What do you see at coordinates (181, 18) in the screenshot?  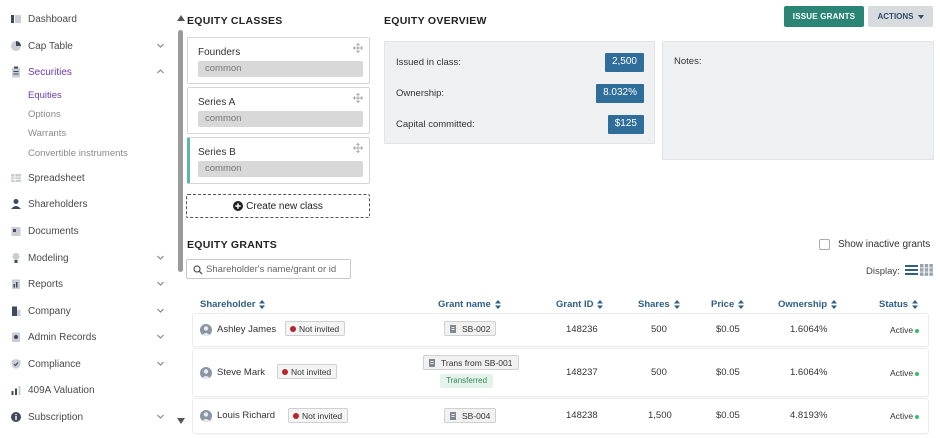 I see `scroll-up-arrow-icon` at bounding box center [181, 18].